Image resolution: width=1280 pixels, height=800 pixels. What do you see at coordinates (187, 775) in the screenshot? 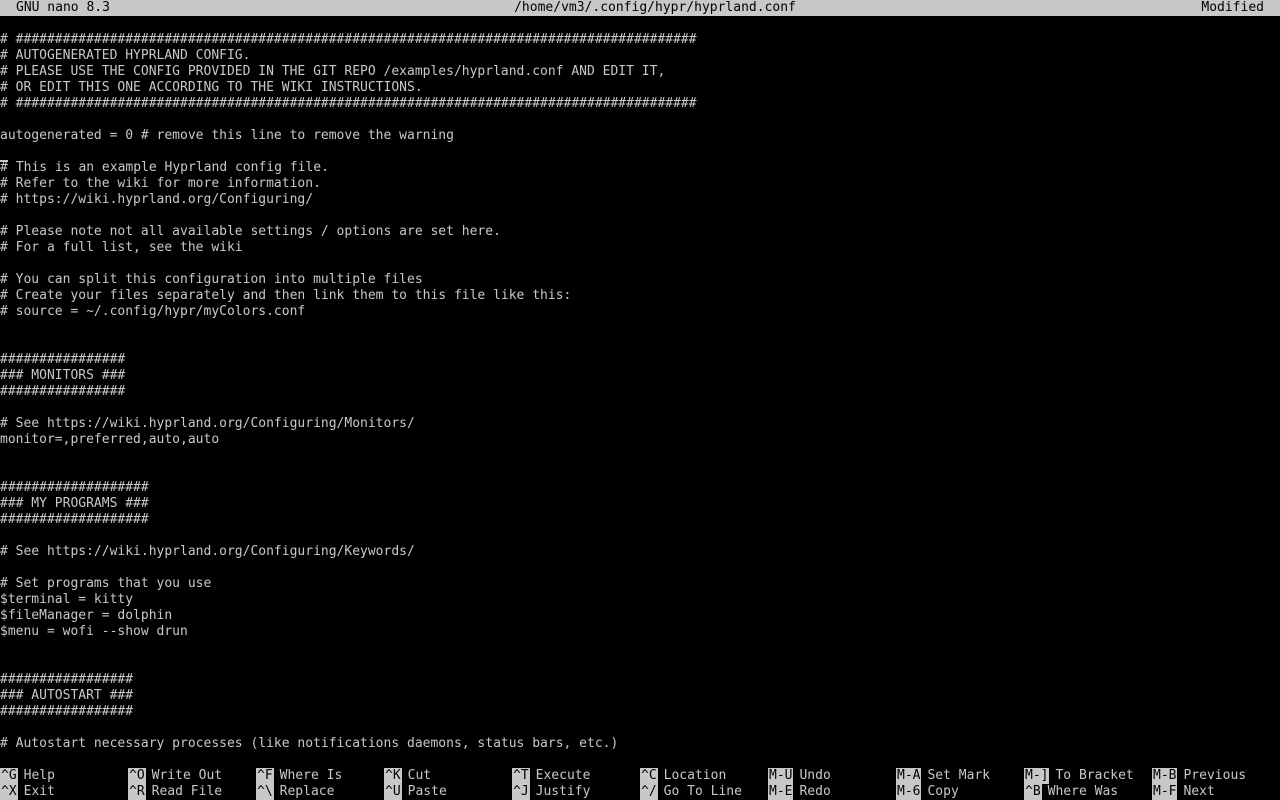
I see `shortcut-label: Write Out` at bounding box center [187, 775].